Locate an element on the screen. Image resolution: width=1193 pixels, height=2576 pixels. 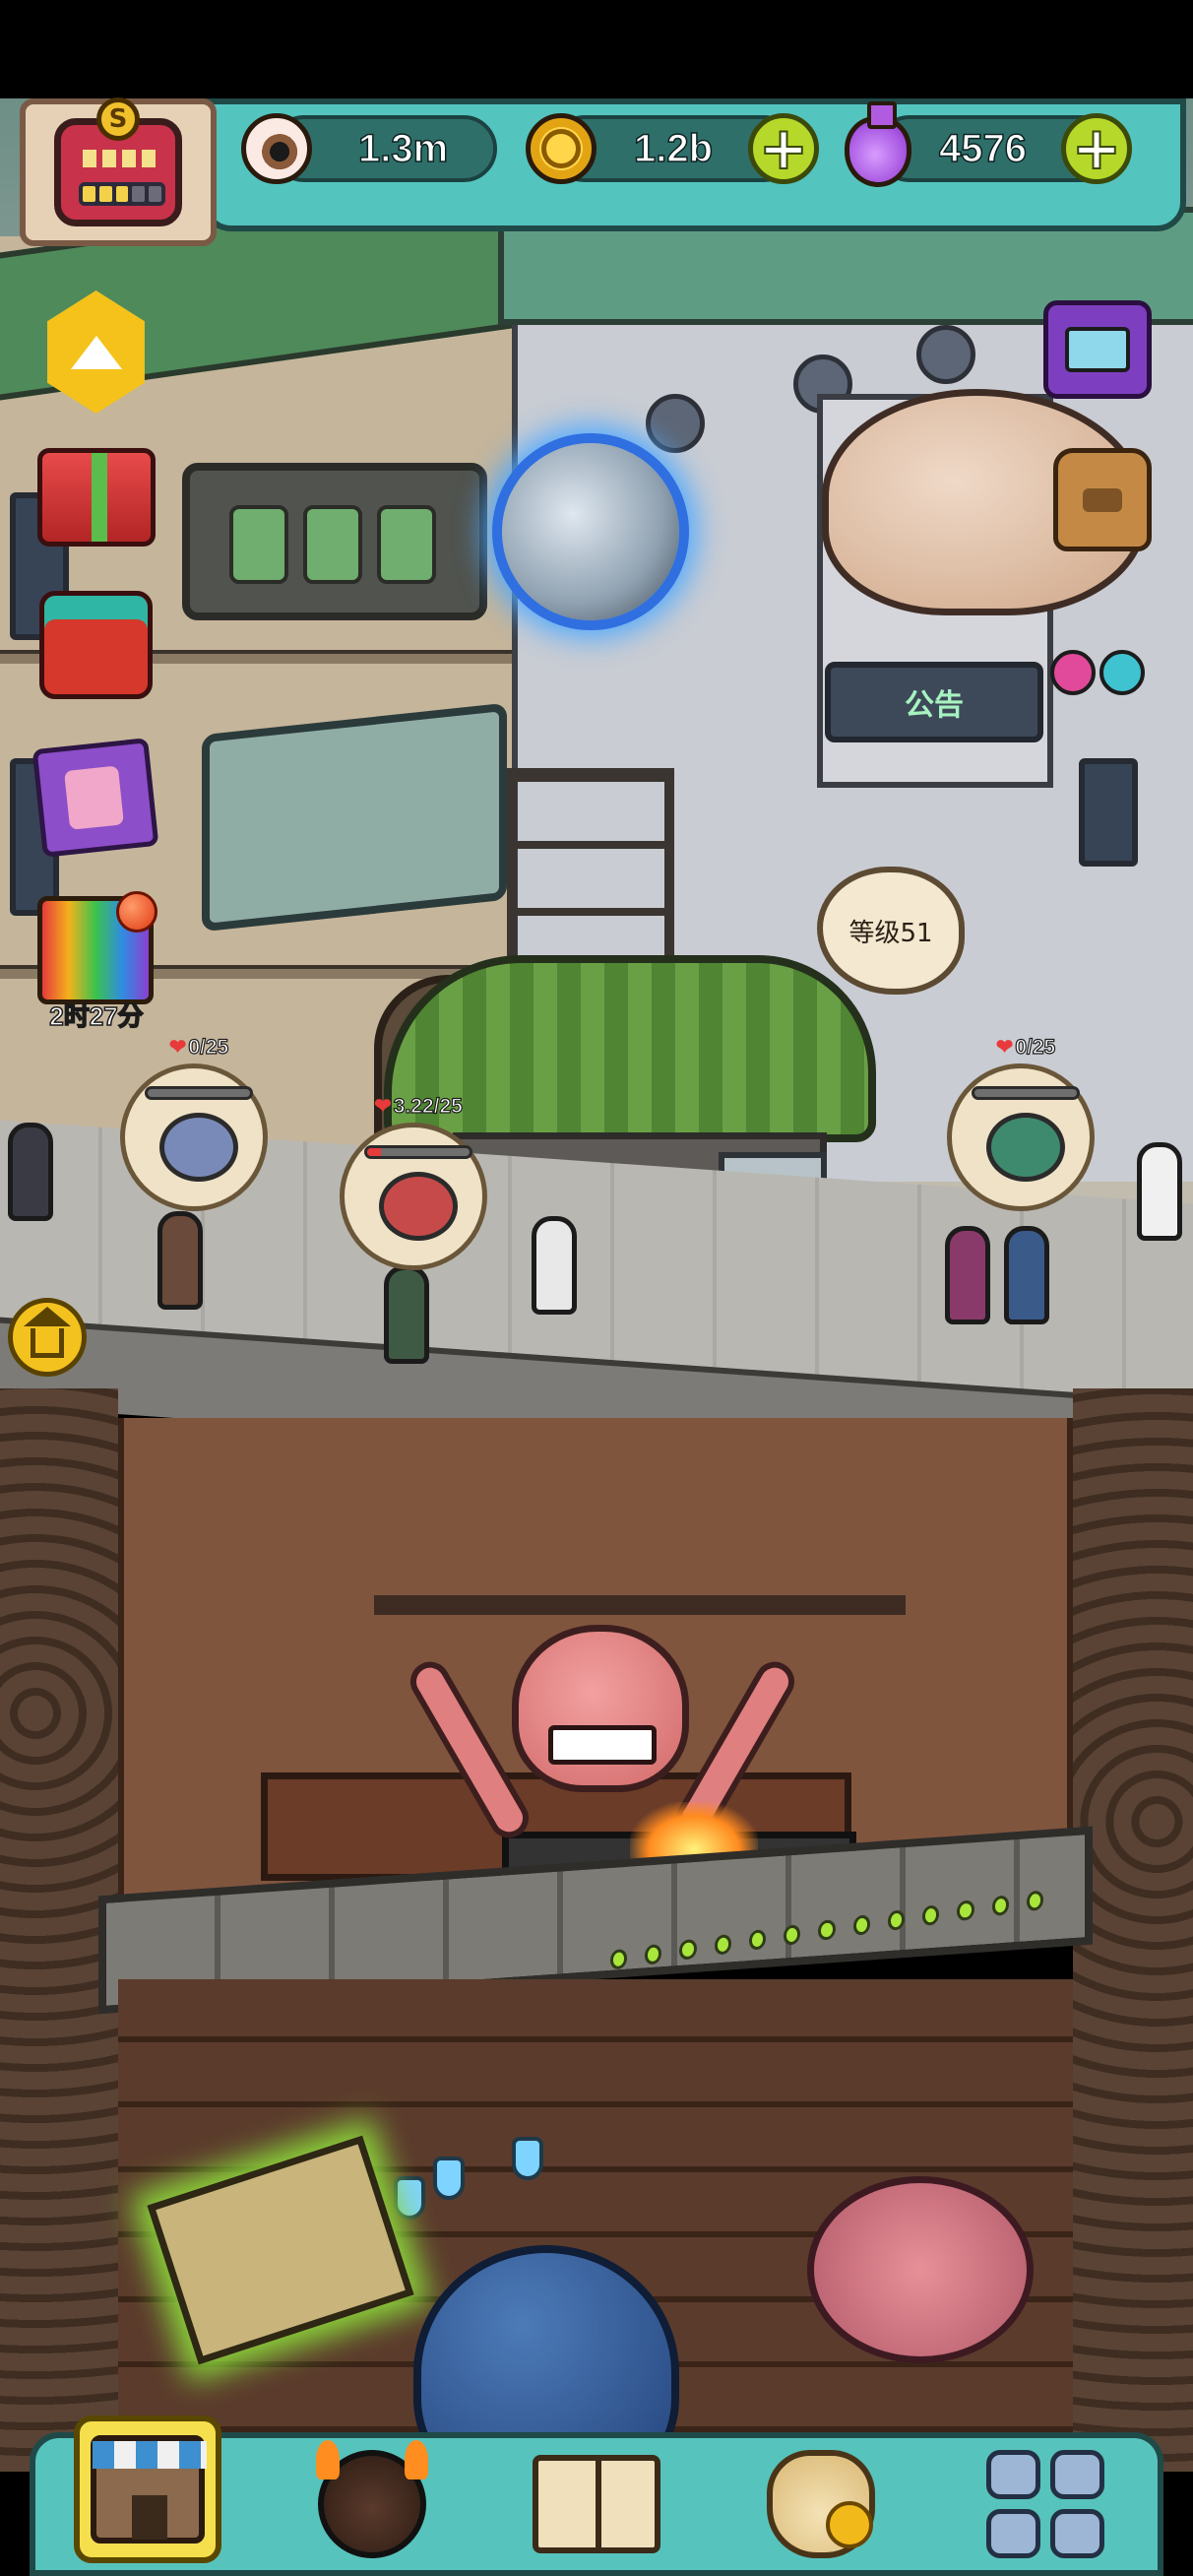
home-button is located at coordinates (47, 1337).